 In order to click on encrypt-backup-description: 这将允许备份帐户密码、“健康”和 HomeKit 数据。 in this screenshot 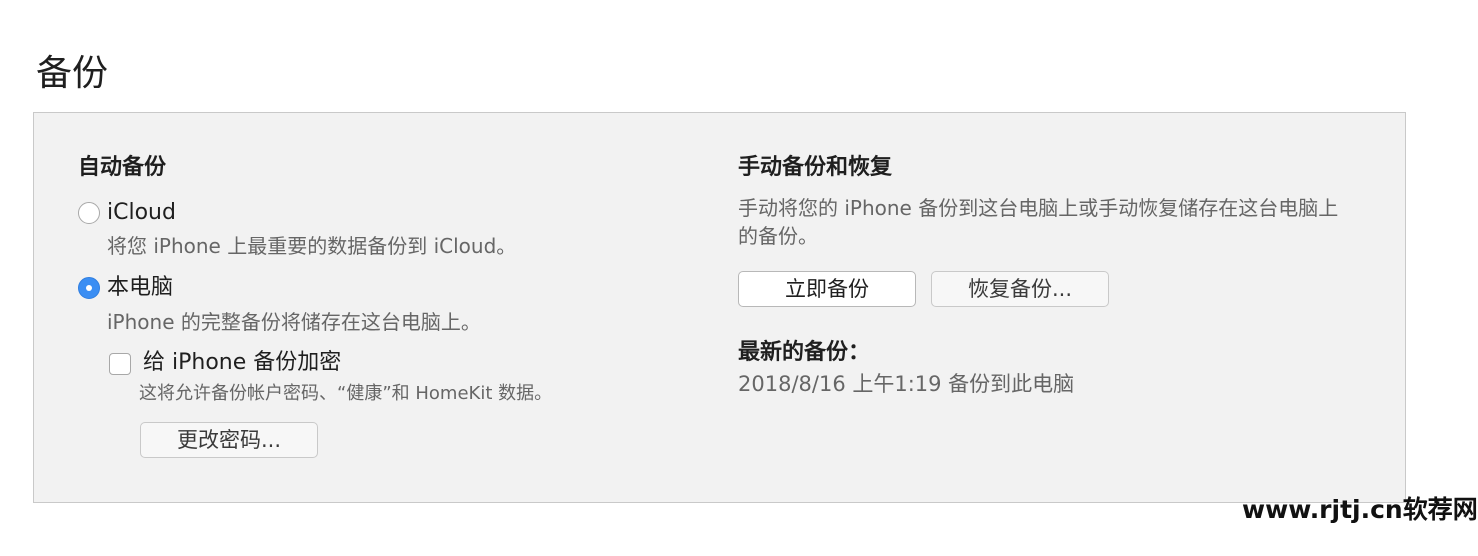, I will do `click(346, 393)`.